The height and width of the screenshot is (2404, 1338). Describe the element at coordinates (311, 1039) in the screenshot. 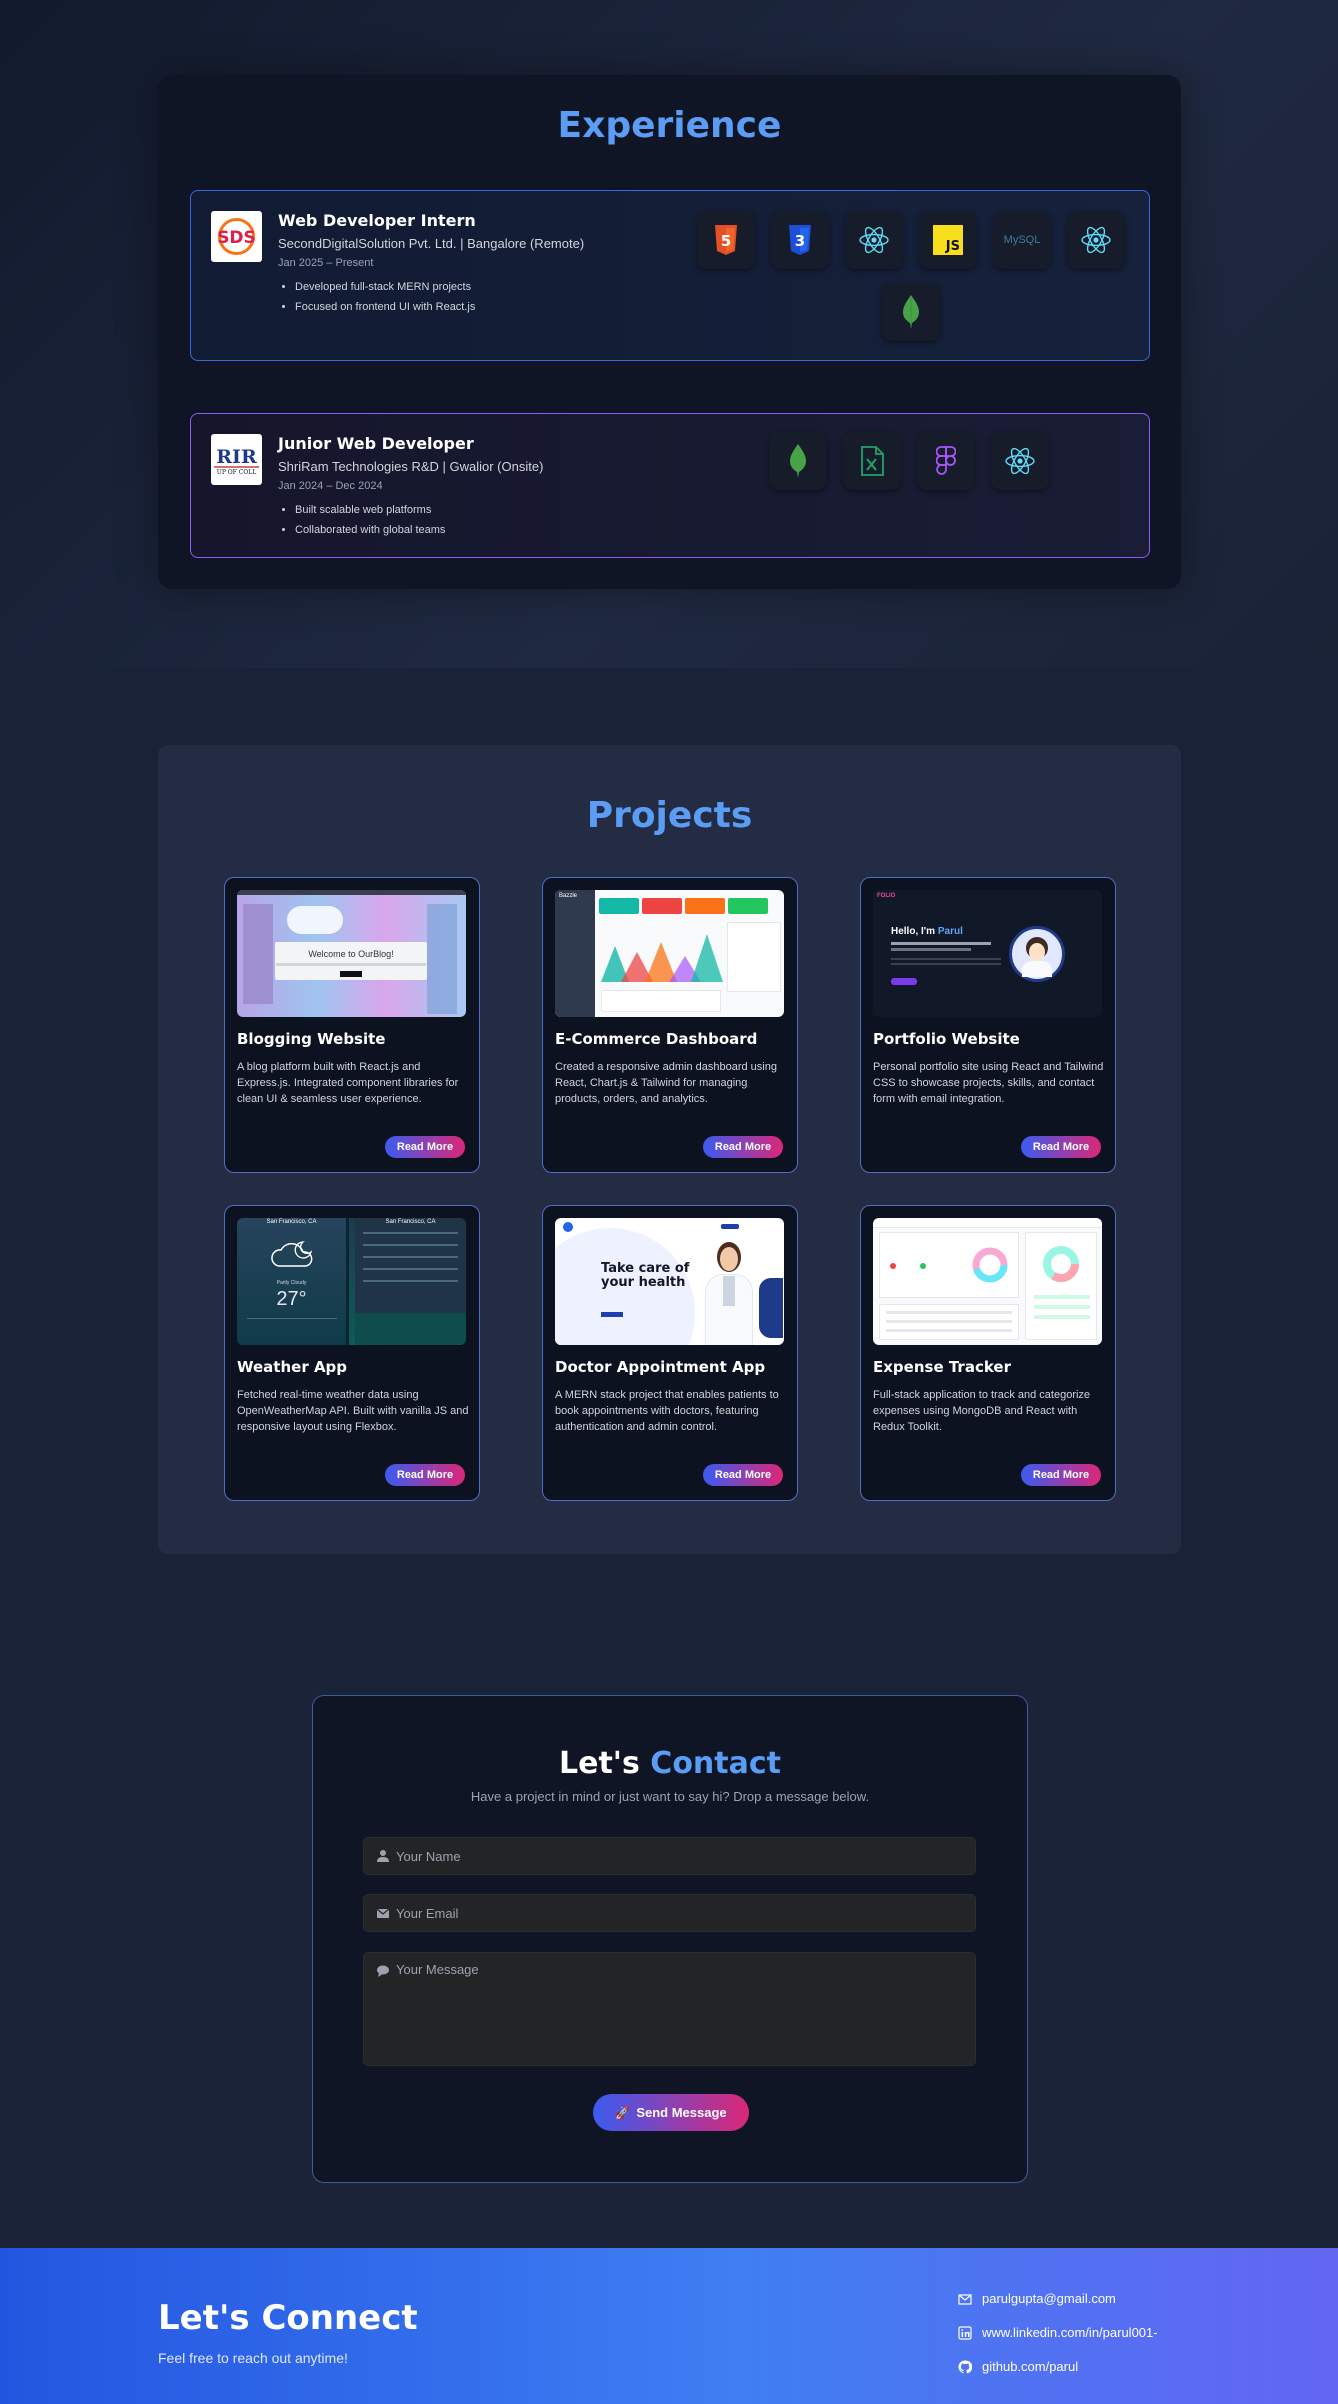

I see `project-name: Blogging Website` at that location.